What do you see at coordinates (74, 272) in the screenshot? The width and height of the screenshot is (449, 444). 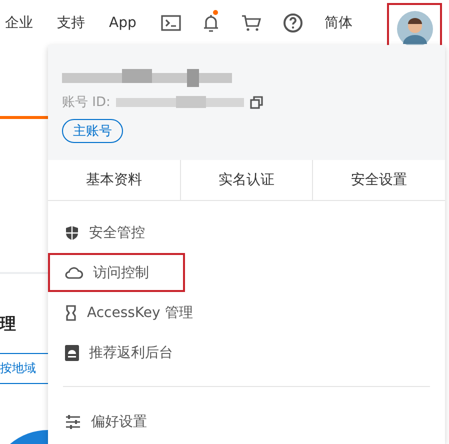 I see `cloud-icon` at bounding box center [74, 272].